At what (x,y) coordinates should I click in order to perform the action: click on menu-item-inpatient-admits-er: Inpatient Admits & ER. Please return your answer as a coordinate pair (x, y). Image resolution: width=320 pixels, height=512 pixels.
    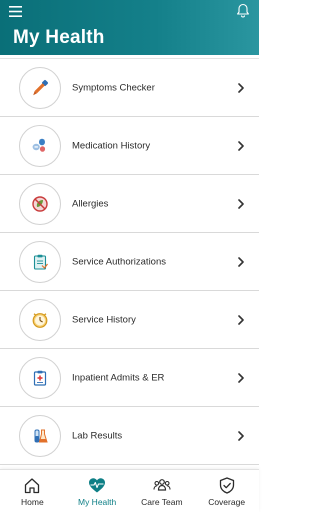
    Looking at the image, I should click on (129, 378).